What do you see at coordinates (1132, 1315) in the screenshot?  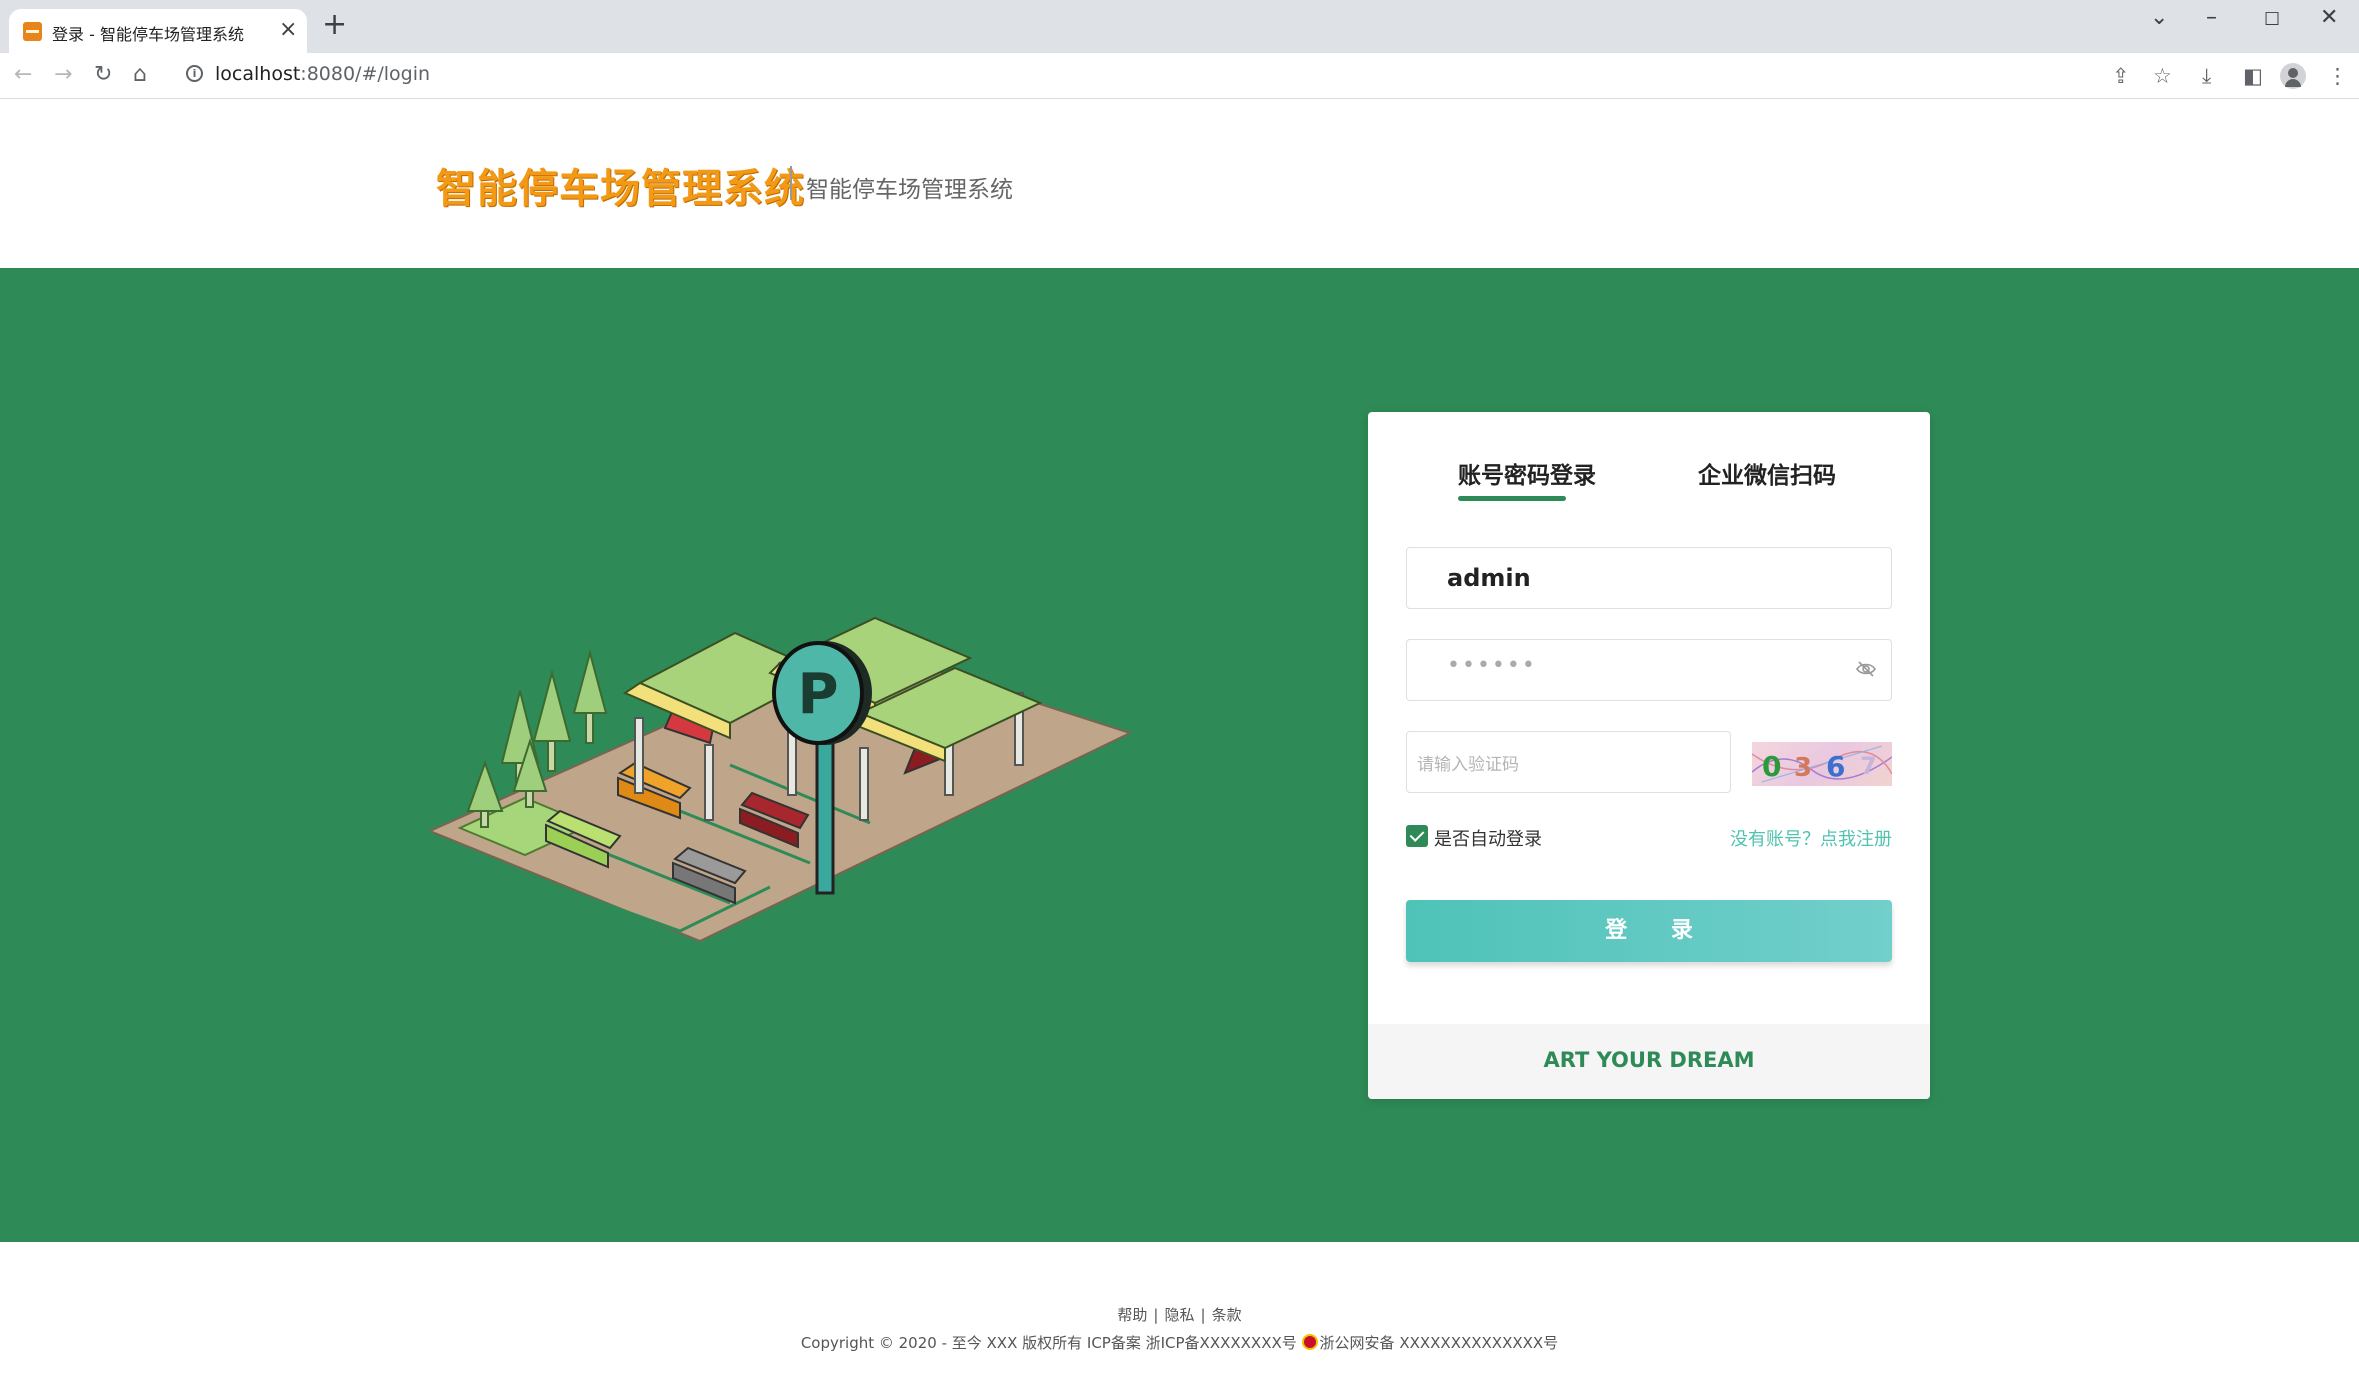 I see `footer-link-help: 帮助` at bounding box center [1132, 1315].